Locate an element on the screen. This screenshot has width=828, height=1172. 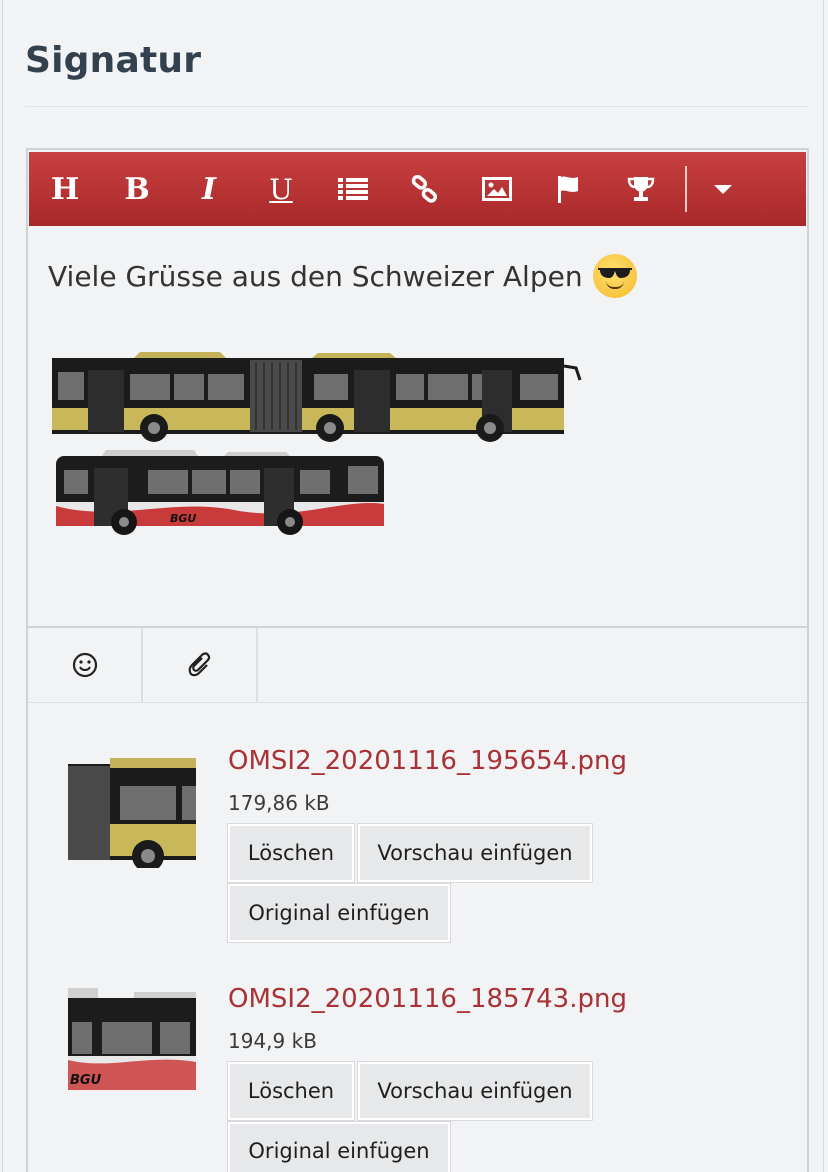
subbar-divider is located at coordinates (417, 702).